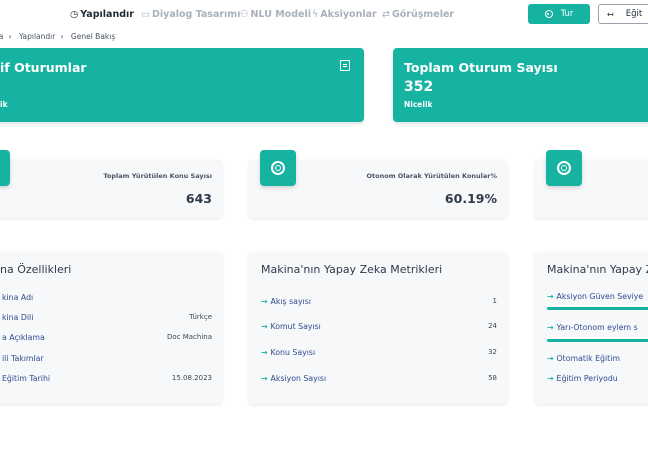  I want to click on breadcrumb: na › Yapılandır › Genel Bakış, so click(59, 36).